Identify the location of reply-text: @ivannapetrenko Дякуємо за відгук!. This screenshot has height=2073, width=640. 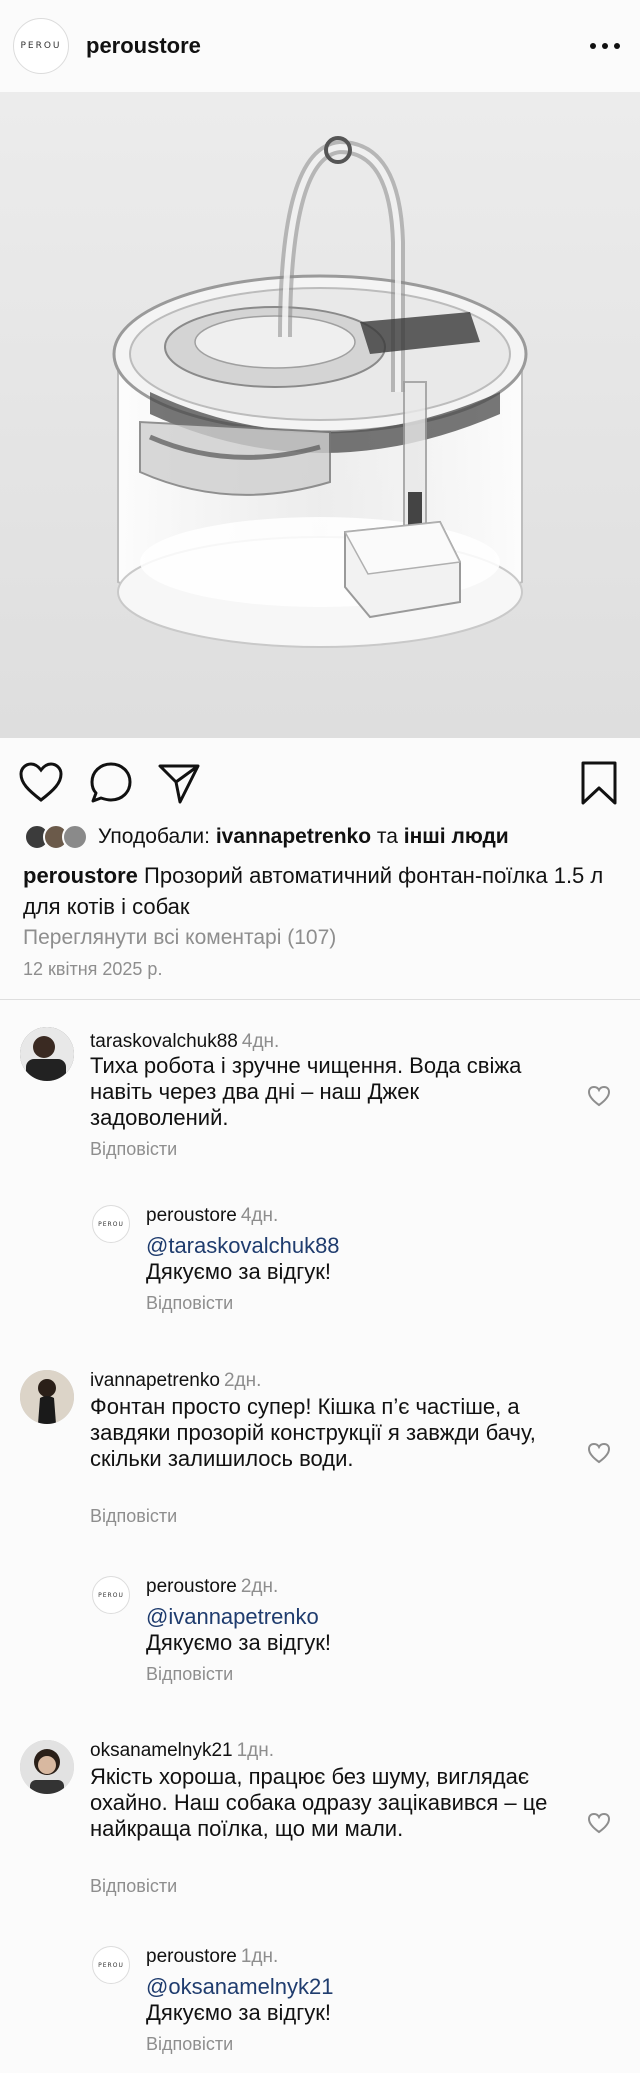
(366, 1630).